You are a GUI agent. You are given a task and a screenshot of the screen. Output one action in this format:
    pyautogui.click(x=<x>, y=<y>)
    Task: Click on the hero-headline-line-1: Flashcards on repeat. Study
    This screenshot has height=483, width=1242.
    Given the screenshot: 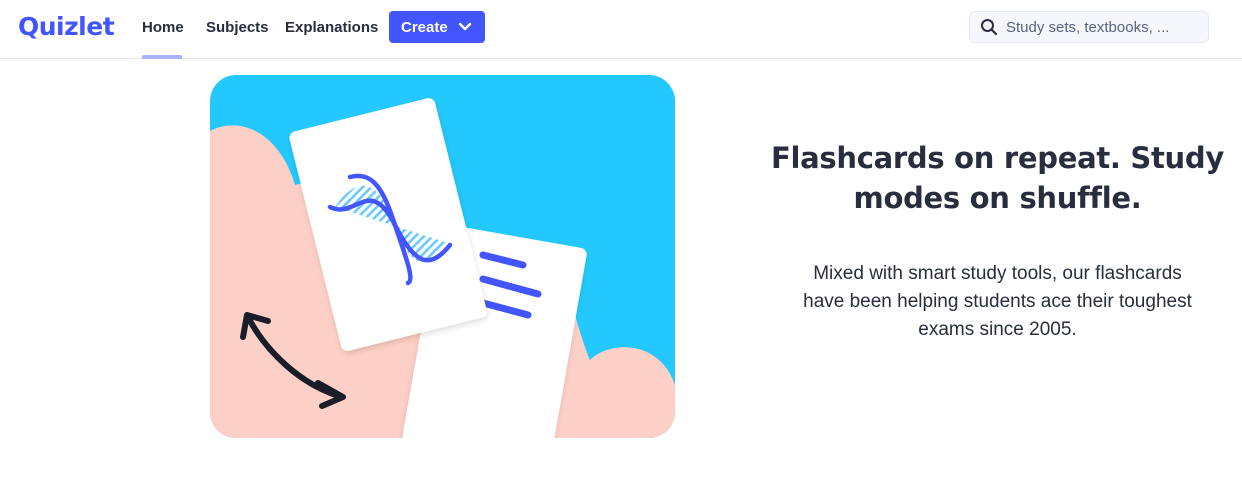 What is the action you would take?
    pyautogui.click(x=997, y=158)
    